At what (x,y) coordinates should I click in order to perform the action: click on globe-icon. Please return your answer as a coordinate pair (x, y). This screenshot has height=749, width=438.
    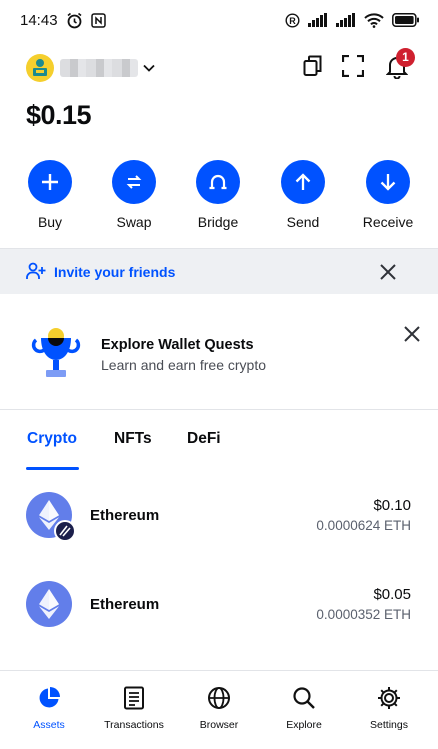
    Looking at the image, I should click on (219, 698).